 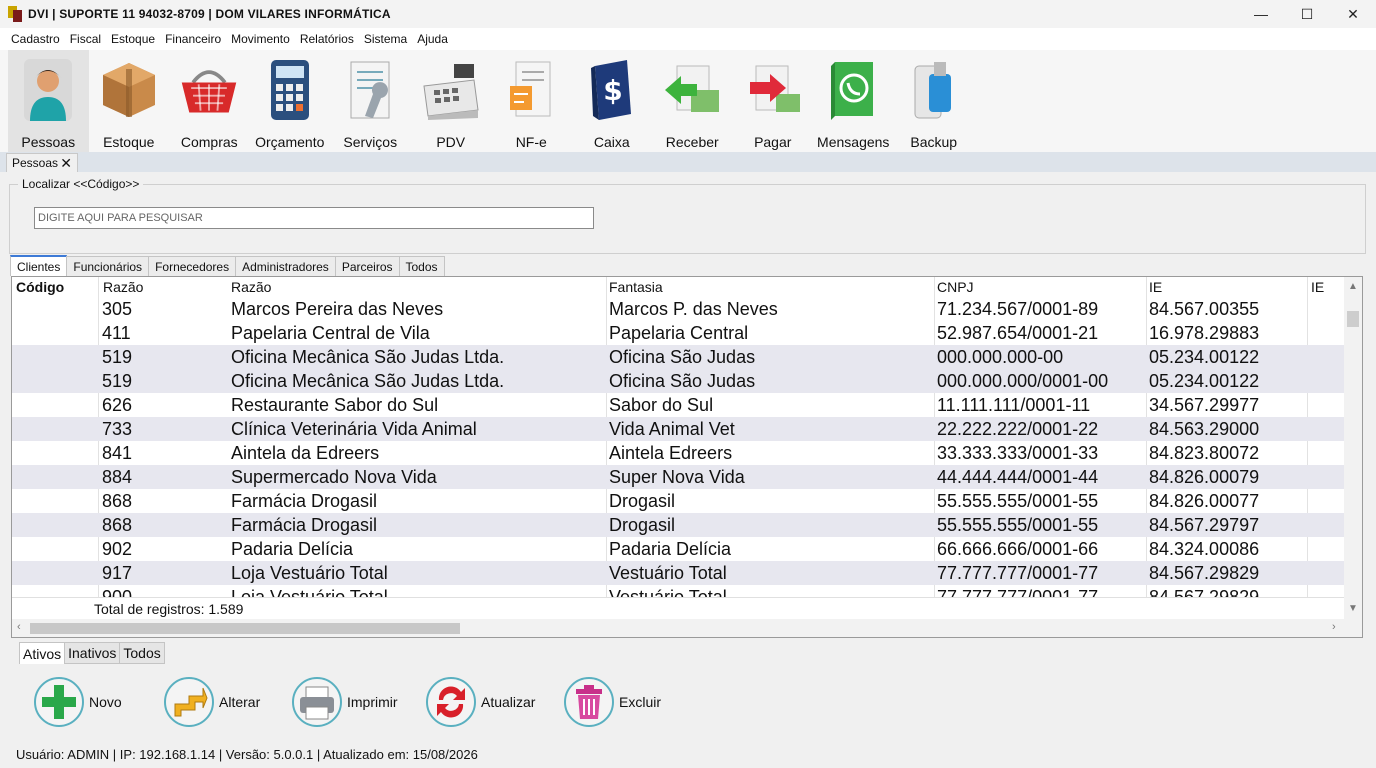 What do you see at coordinates (773, 142) in the screenshot?
I see `toolbar-label: Pagar` at bounding box center [773, 142].